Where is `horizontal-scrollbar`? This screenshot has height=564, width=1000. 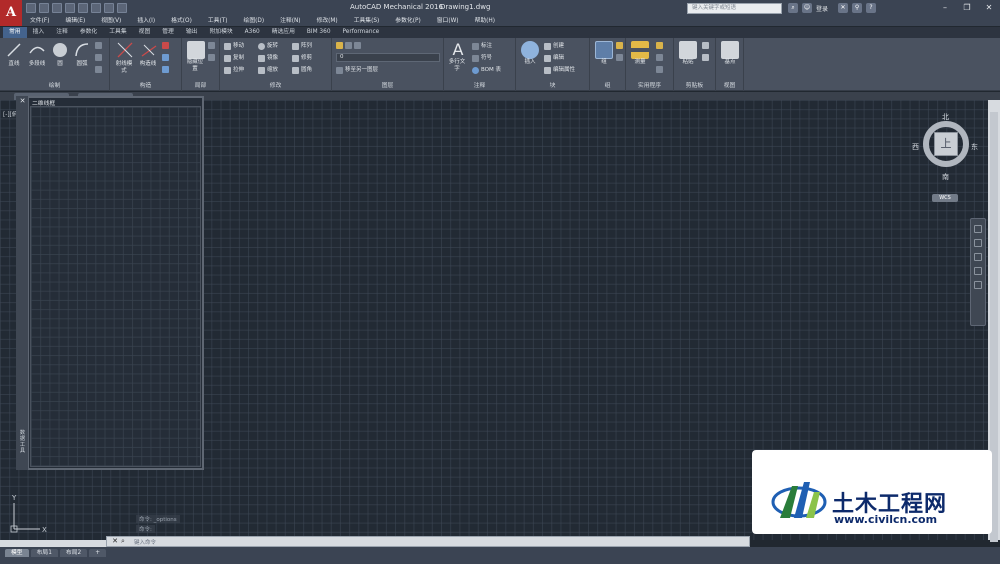 horizontal-scrollbar is located at coordinates (53, 543).